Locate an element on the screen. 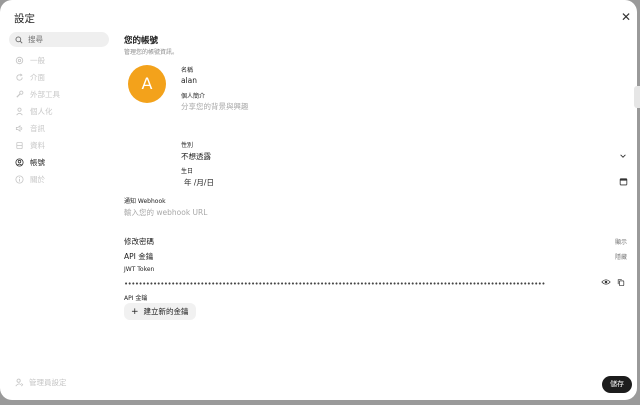 The width and height of the screenshot is (640, 405). gender-label: 性別 is located at coordinates (187, 145).